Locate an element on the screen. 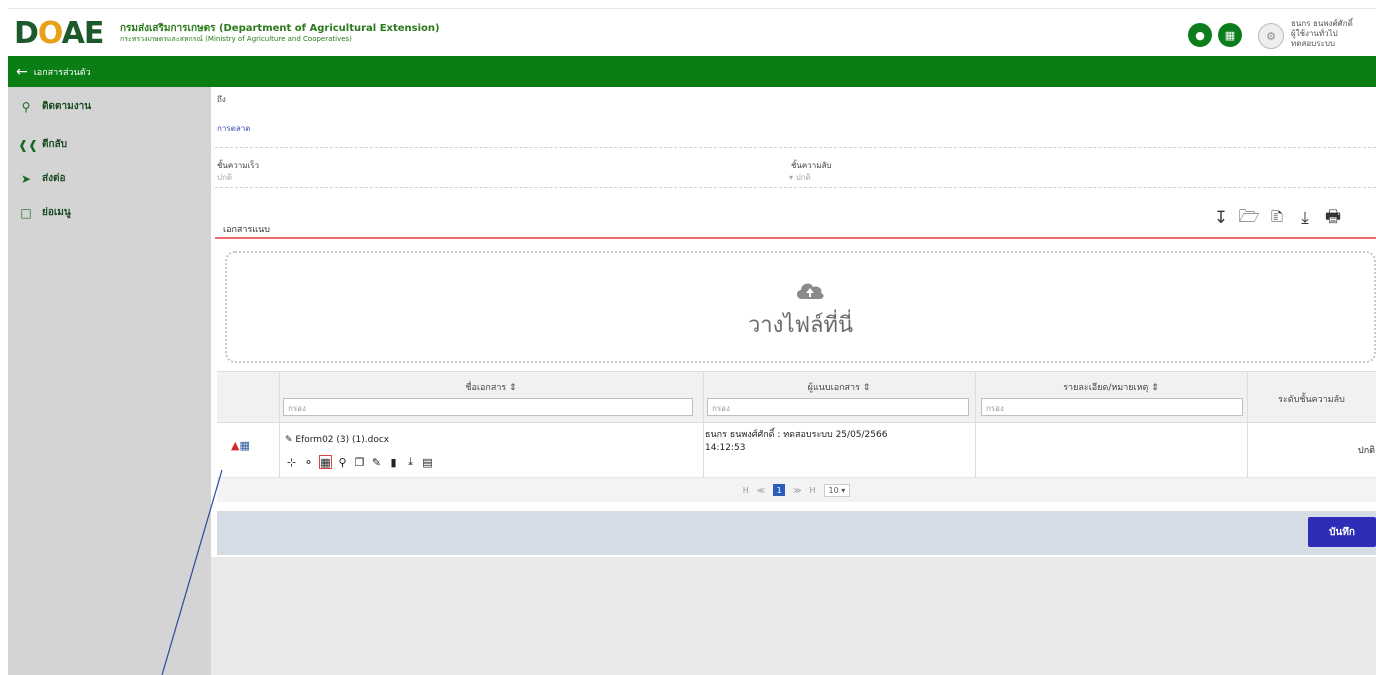 This screenshot has width=1376, height=675. to-label: ถึง is located at coordinates (221, 99).